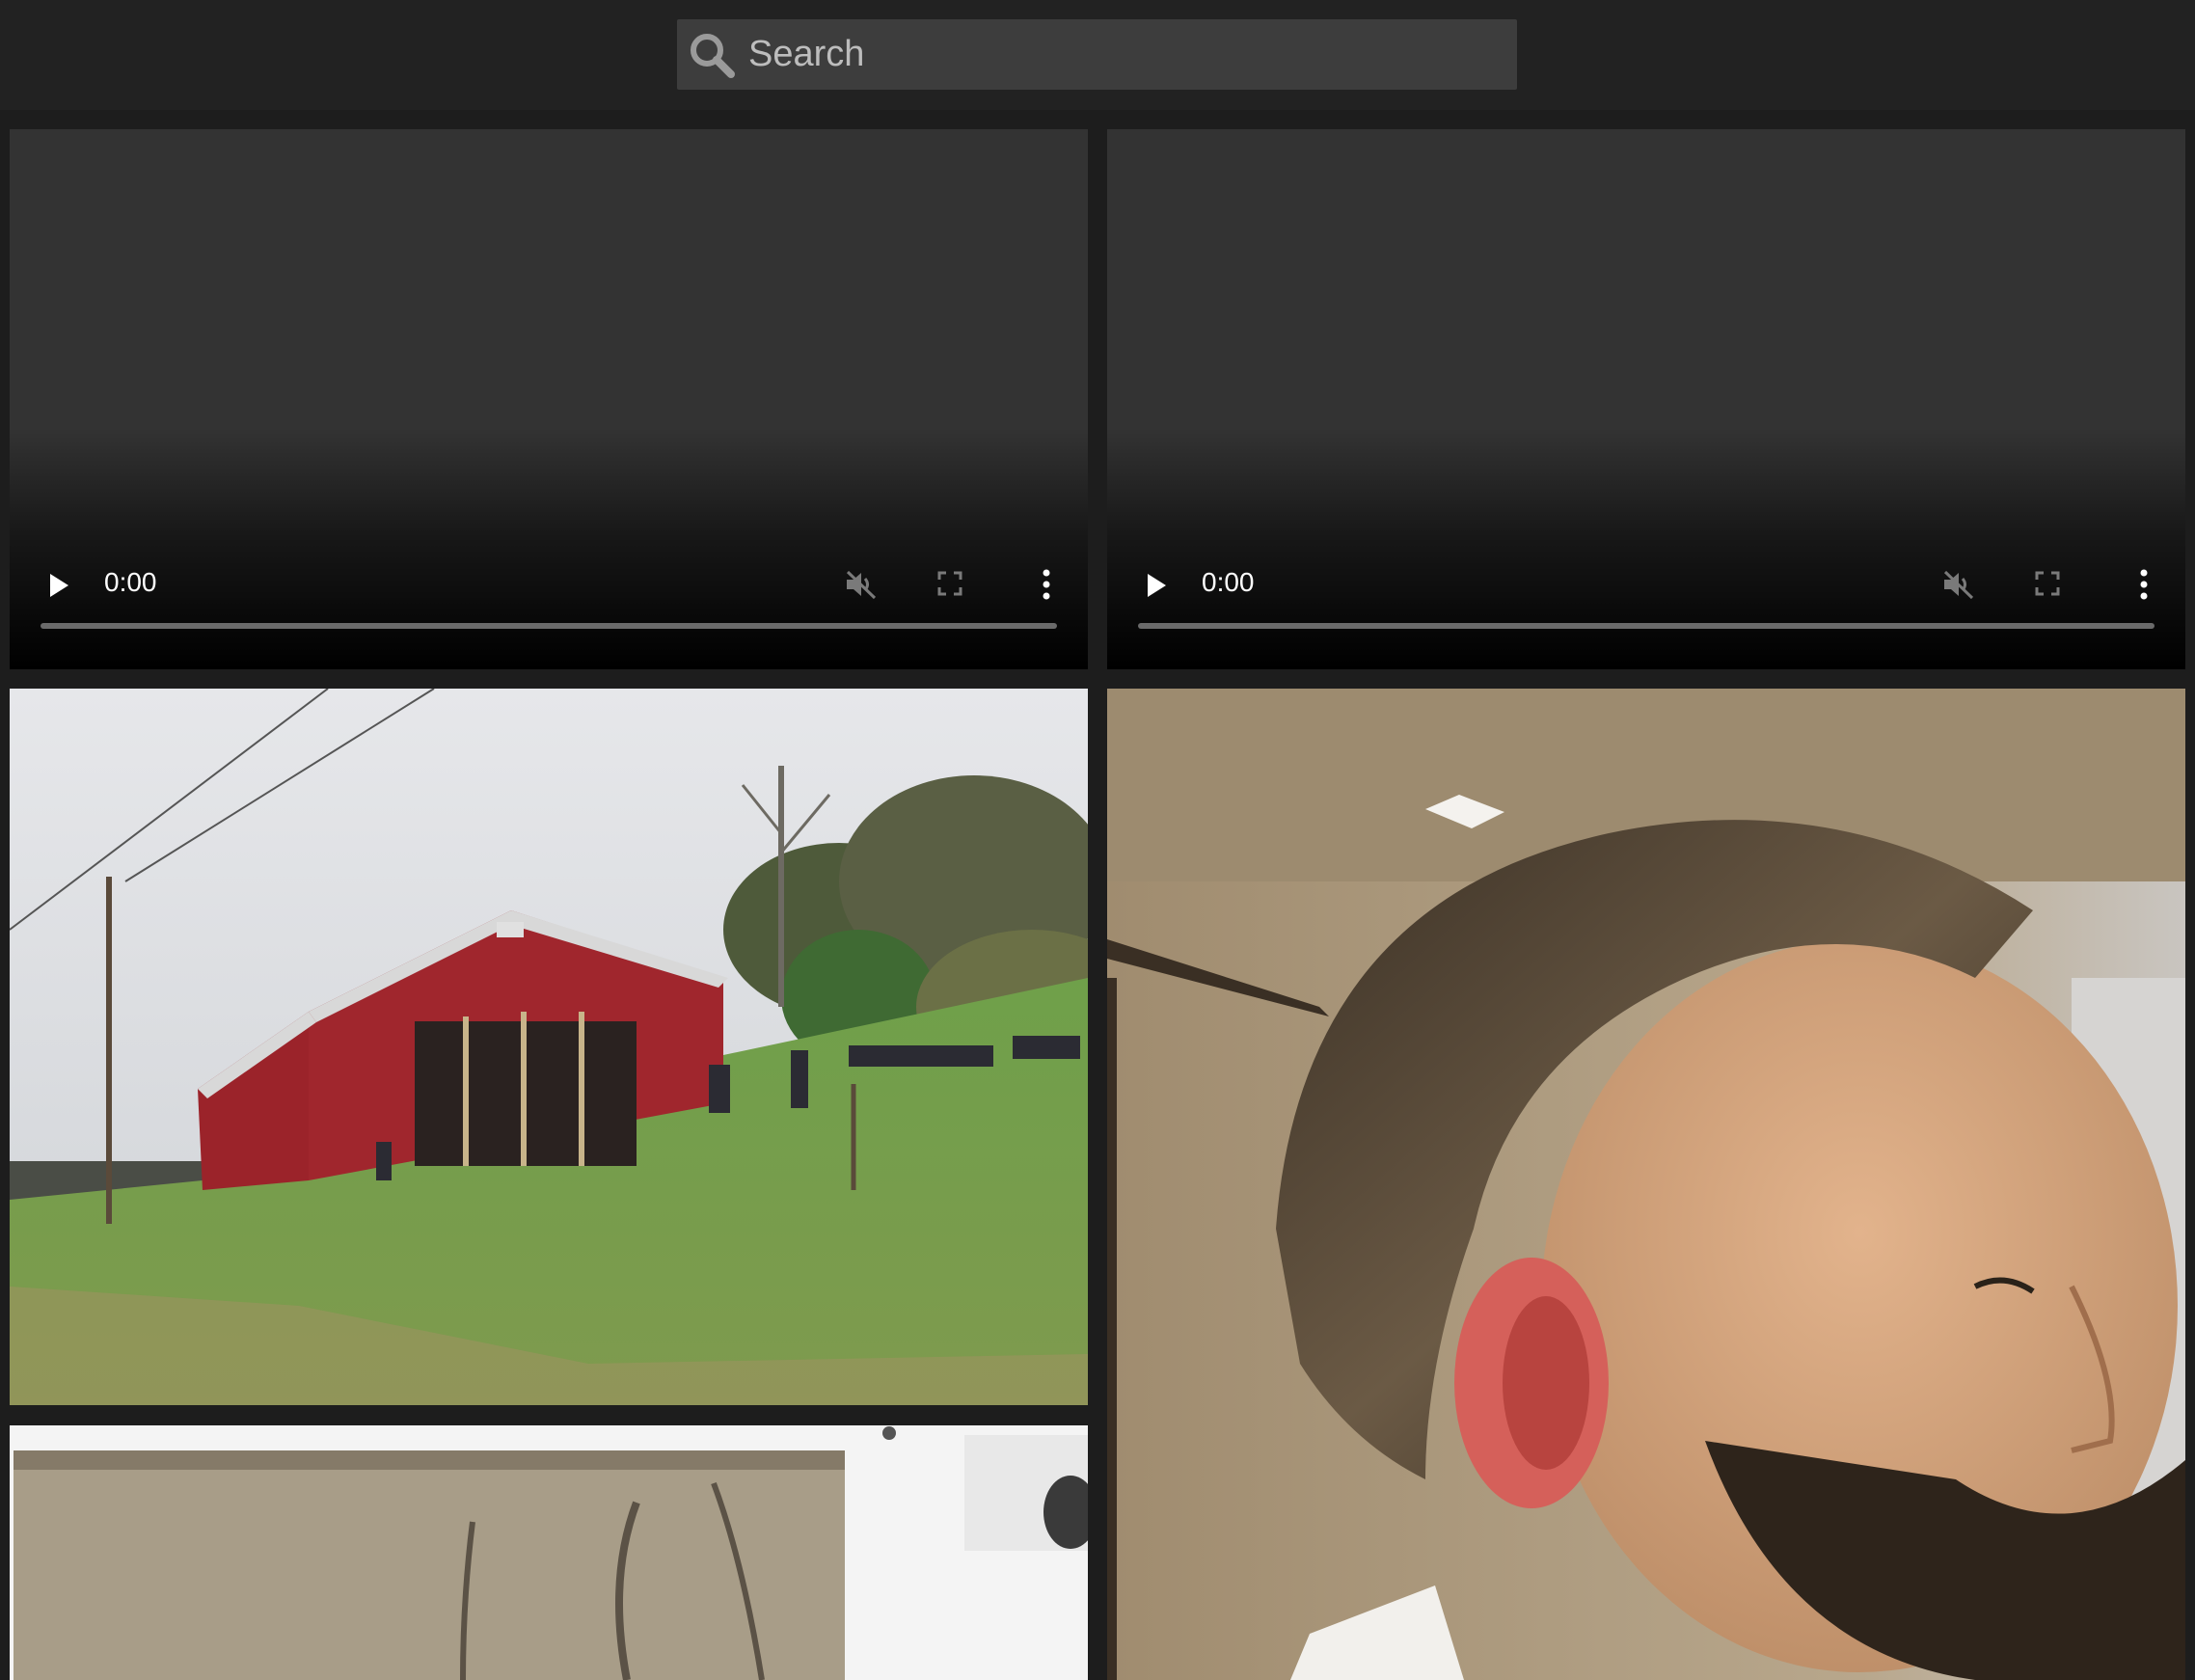 The image size is (2195, 1680). I want to click on top-bar, so click(1097, 55).